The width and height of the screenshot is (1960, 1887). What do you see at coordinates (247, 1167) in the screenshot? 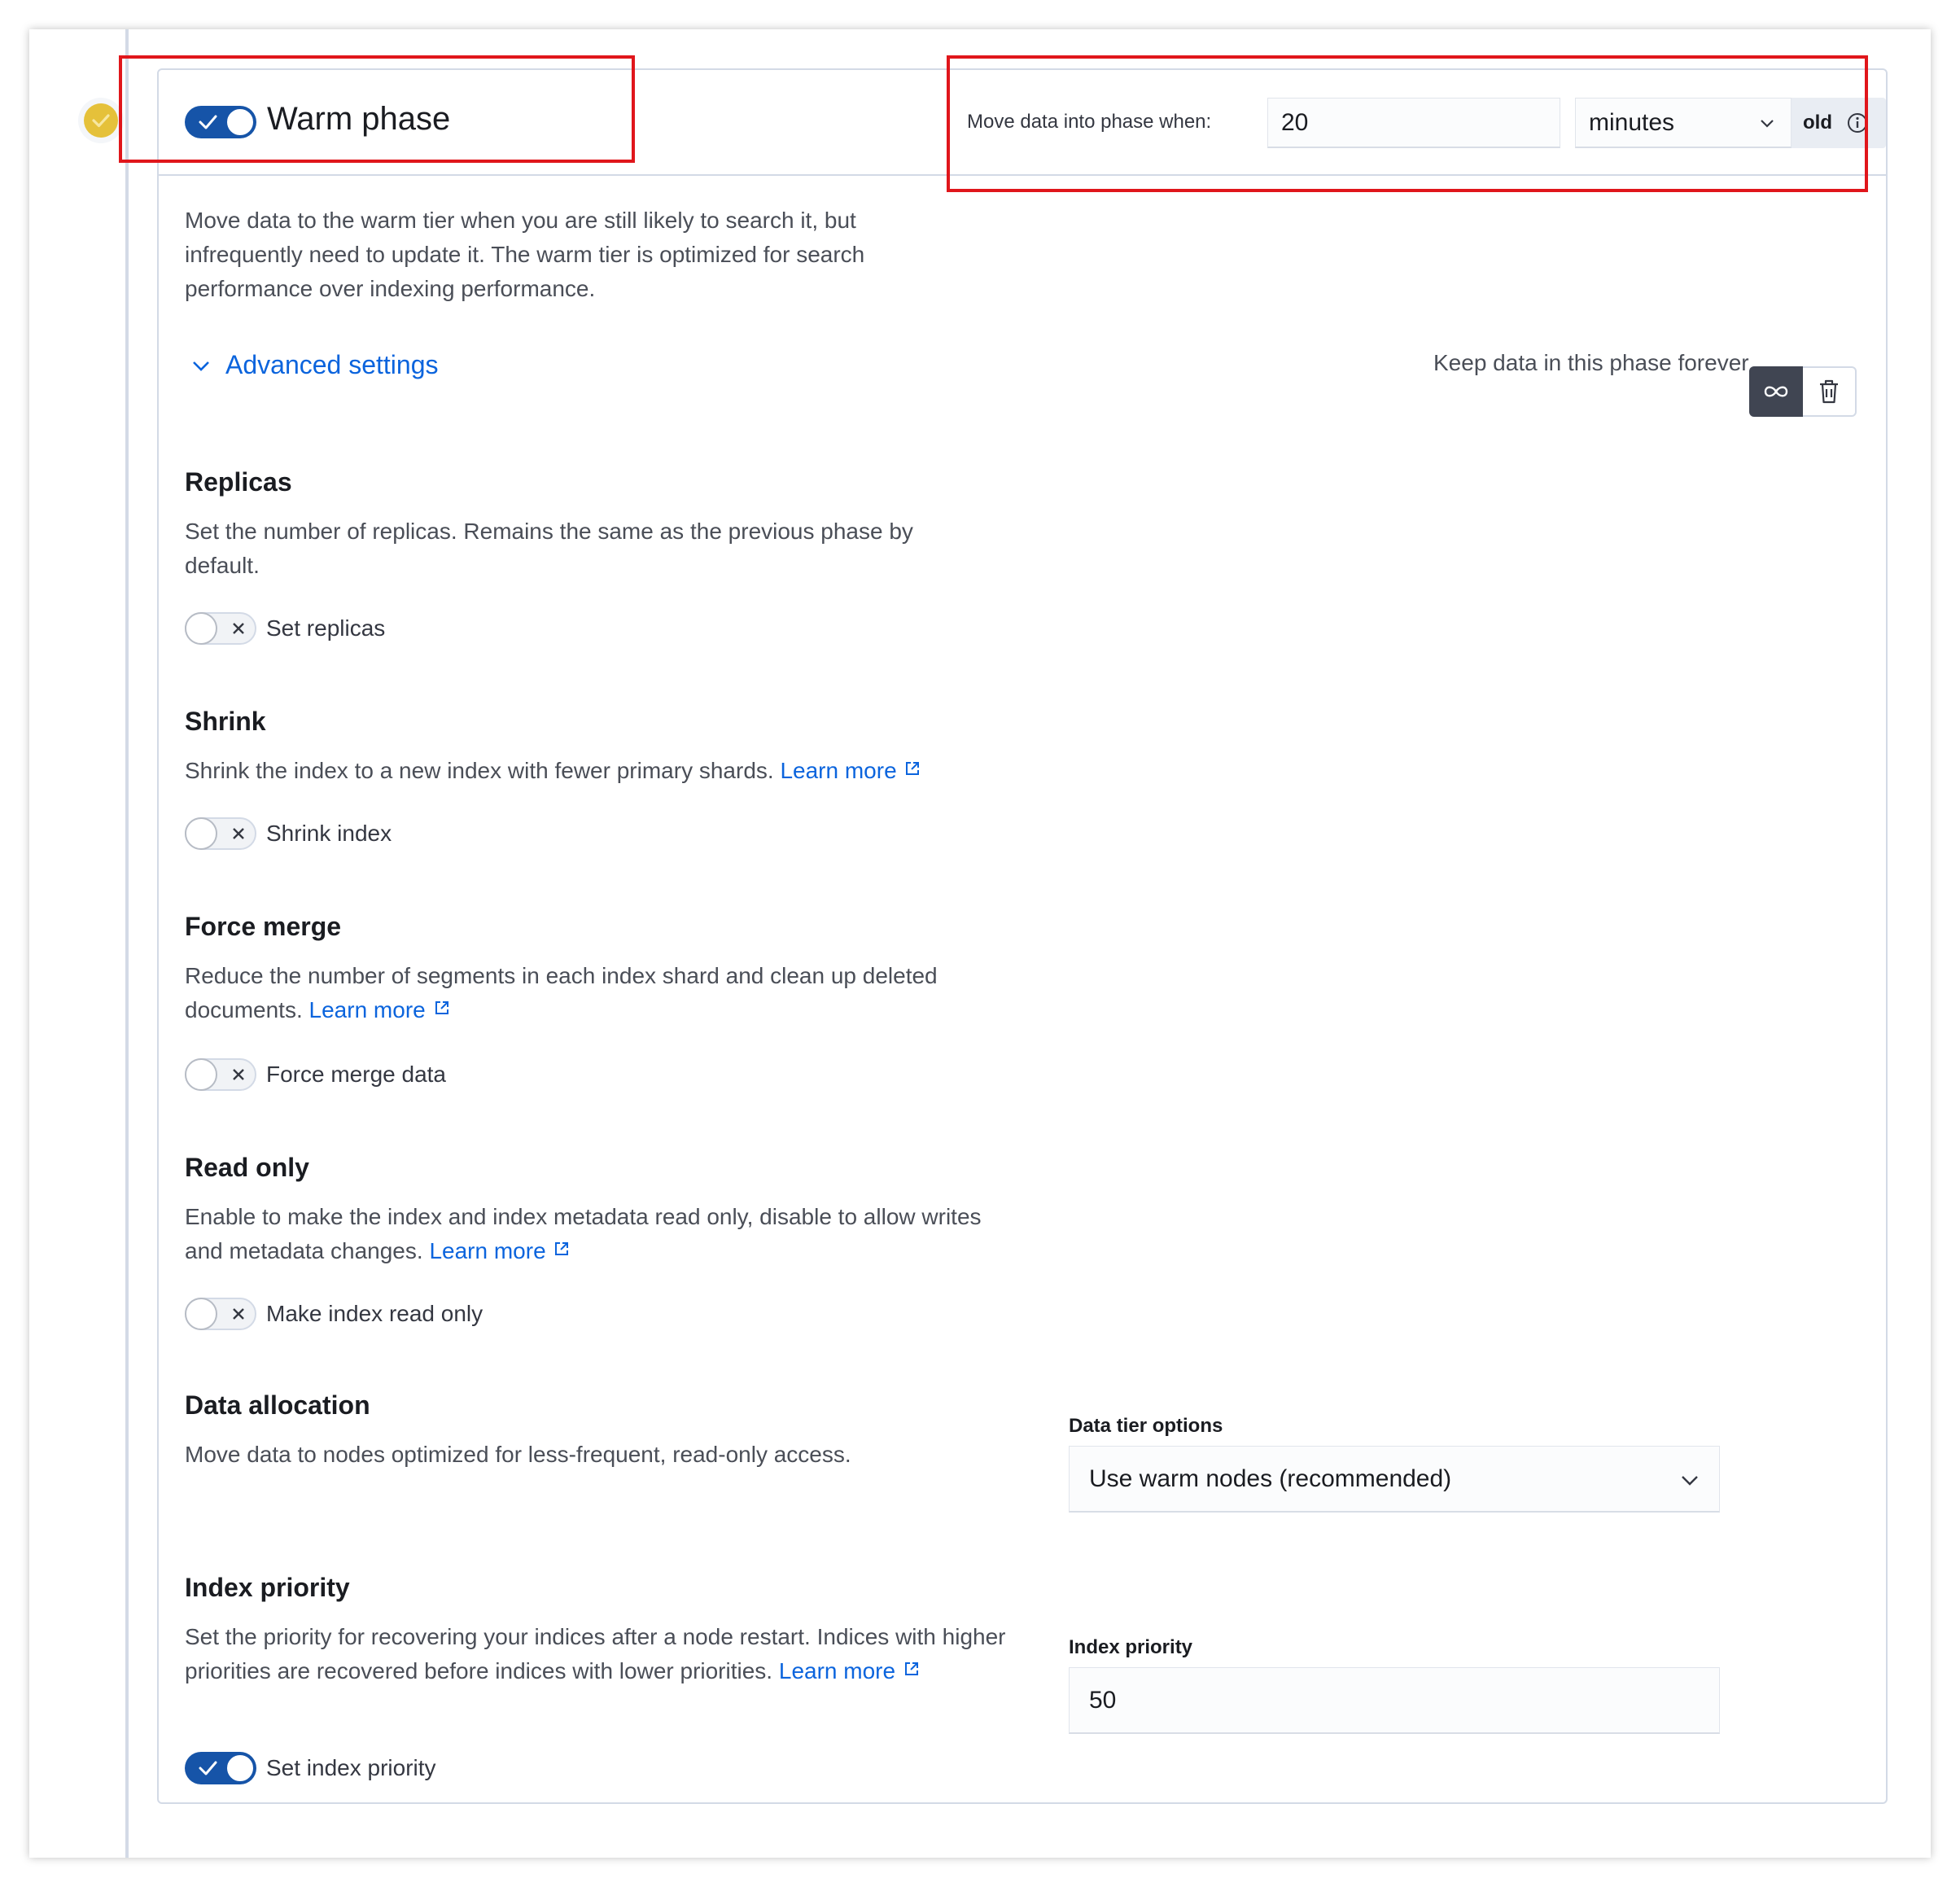
I see `read-only-title: Read only` at bounding box center [247, 1167].